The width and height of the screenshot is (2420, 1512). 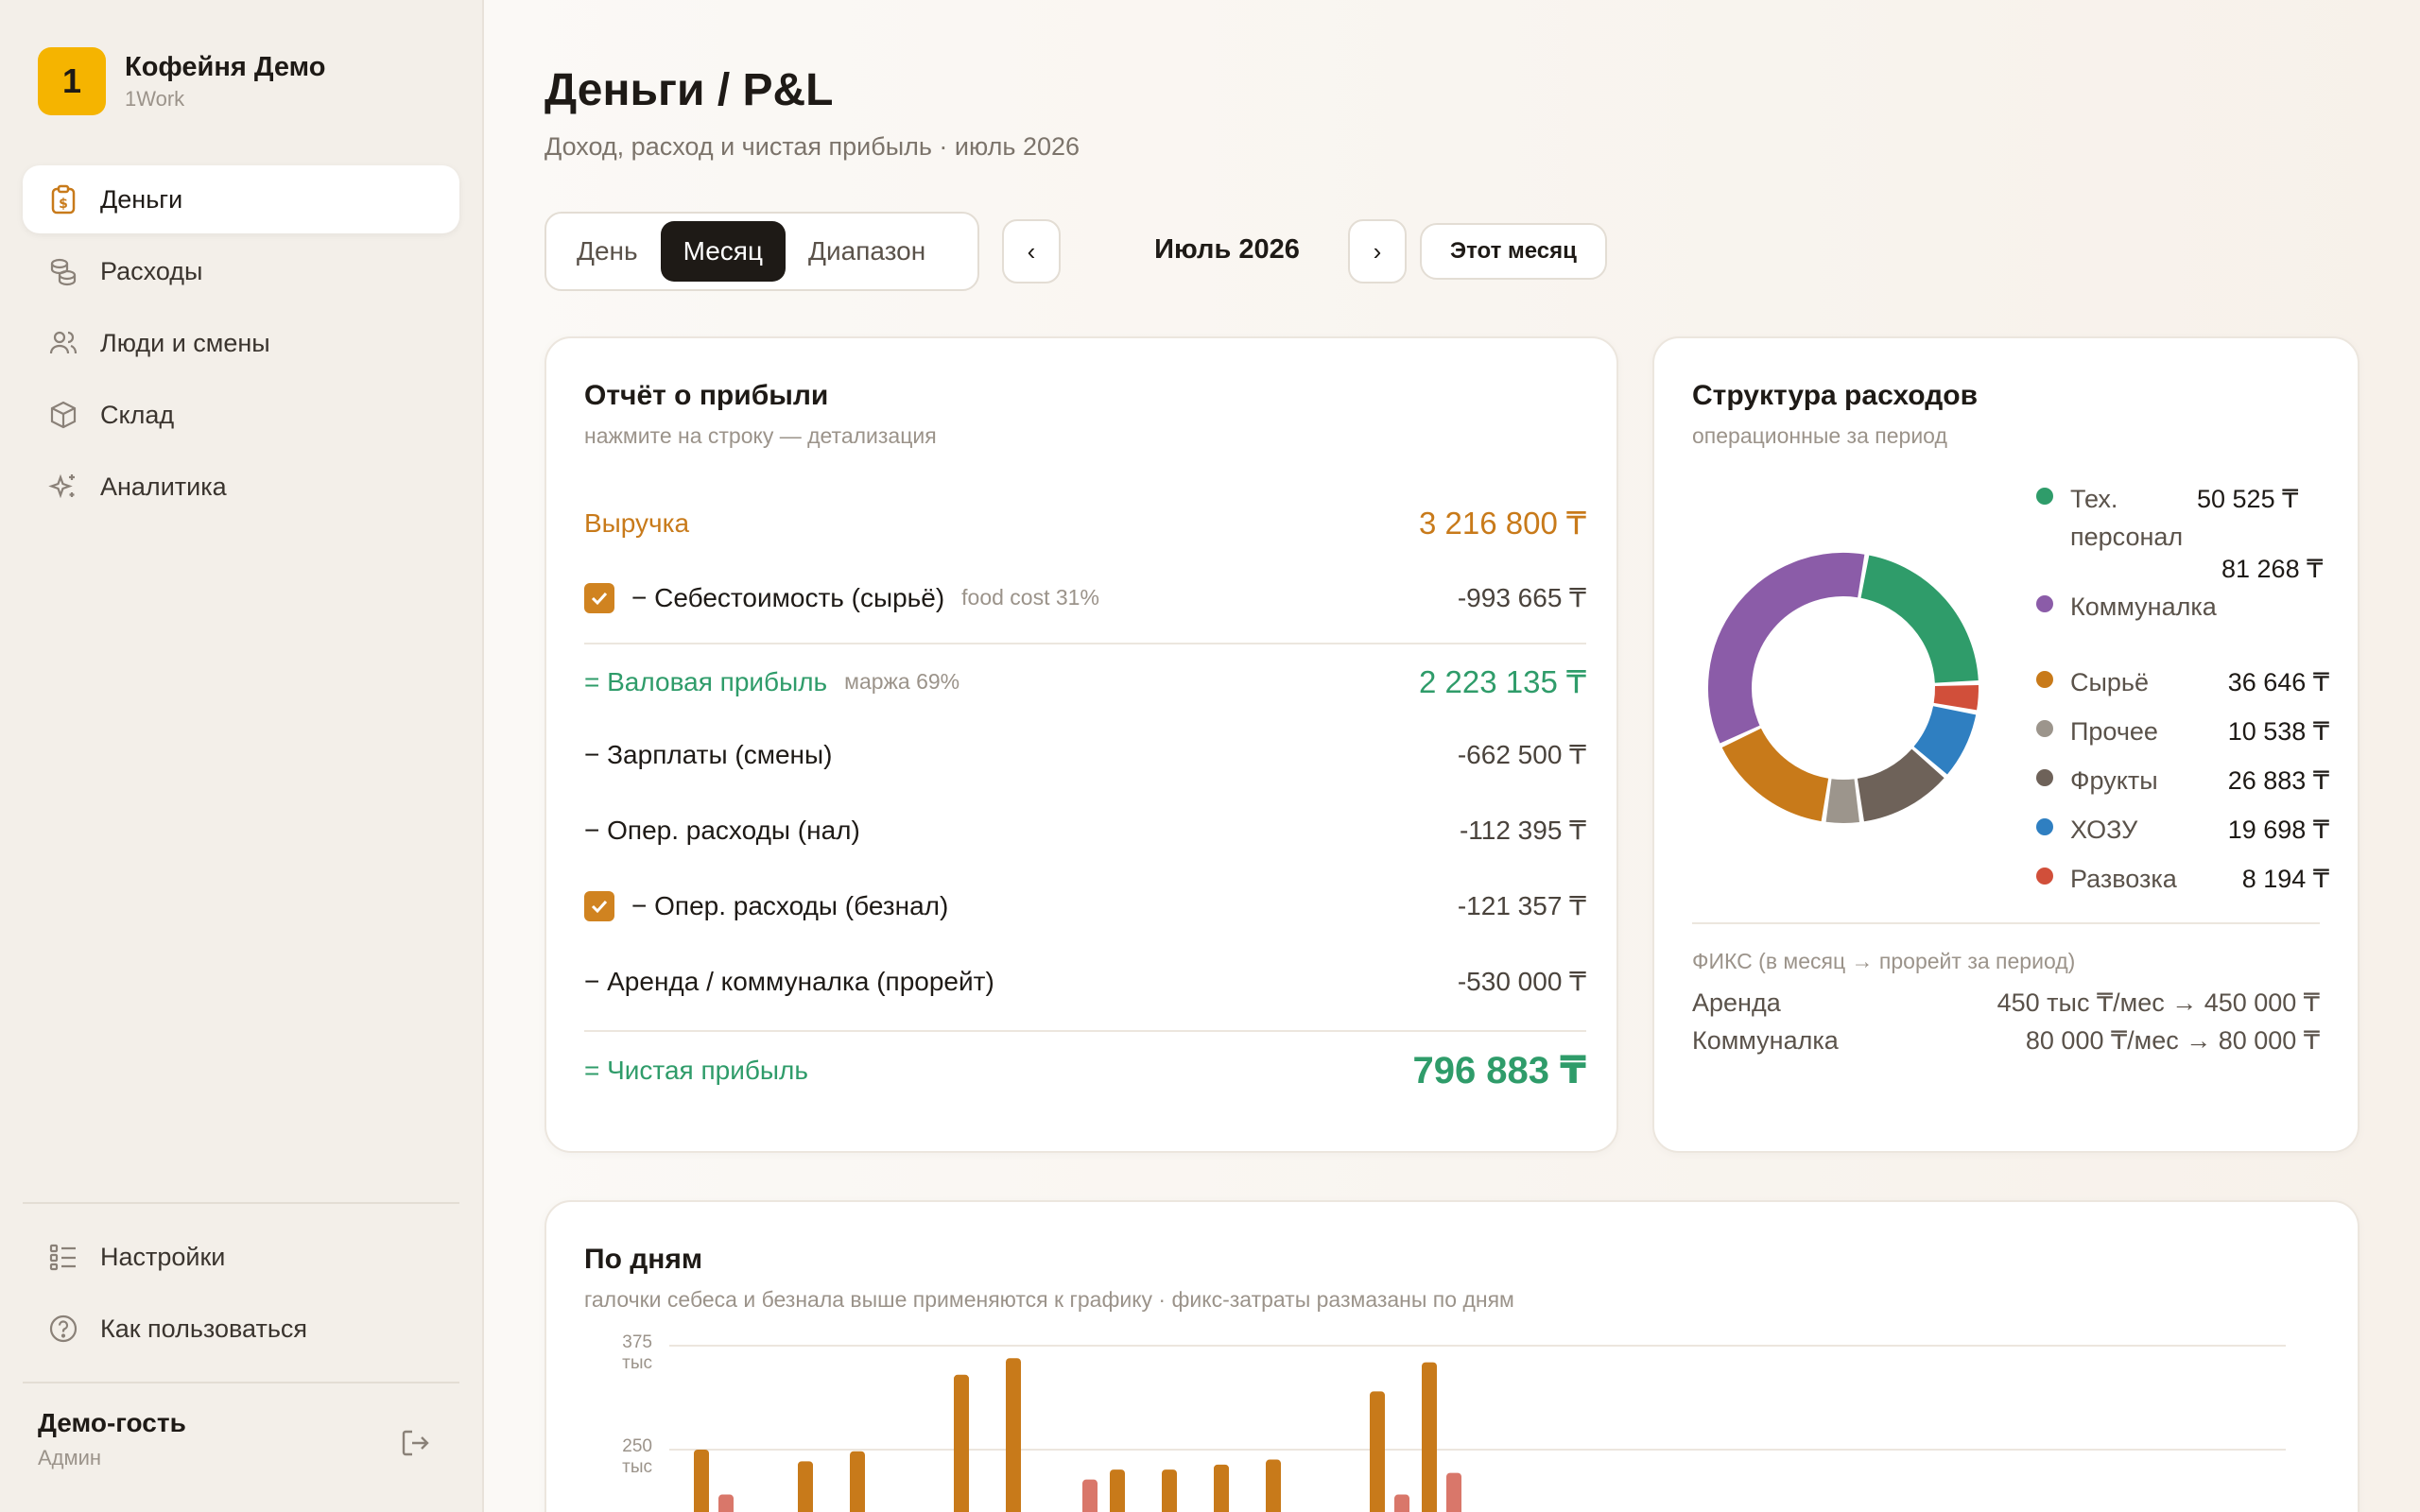 What do you see at coordinates (599, 597) in the screenshot?
I see `cogs-checkbox` at bounding box center [599, 597].